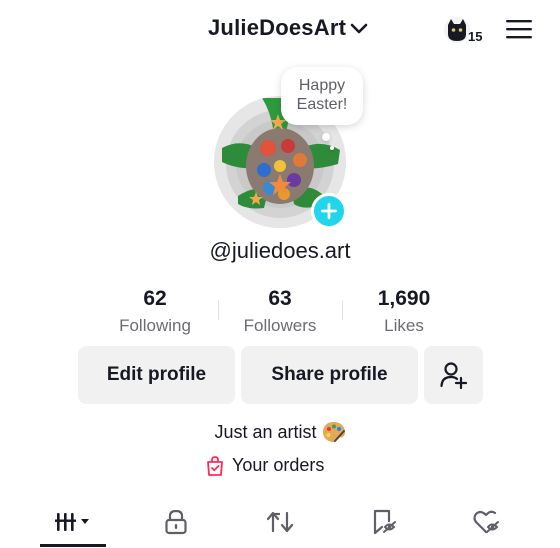  I want to click on note-tail-dot, so click(326, 137).